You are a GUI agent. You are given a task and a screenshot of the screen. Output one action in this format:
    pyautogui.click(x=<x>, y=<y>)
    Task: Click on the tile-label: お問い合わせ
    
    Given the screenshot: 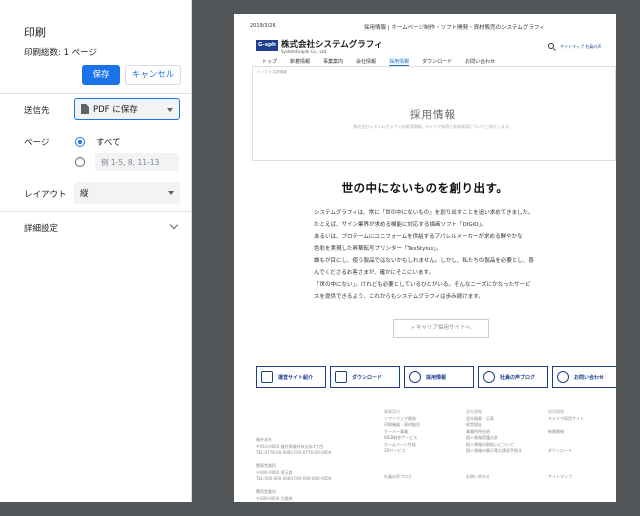 What is the action you would take?
    pyautogui.click(x=589, y=377)
    